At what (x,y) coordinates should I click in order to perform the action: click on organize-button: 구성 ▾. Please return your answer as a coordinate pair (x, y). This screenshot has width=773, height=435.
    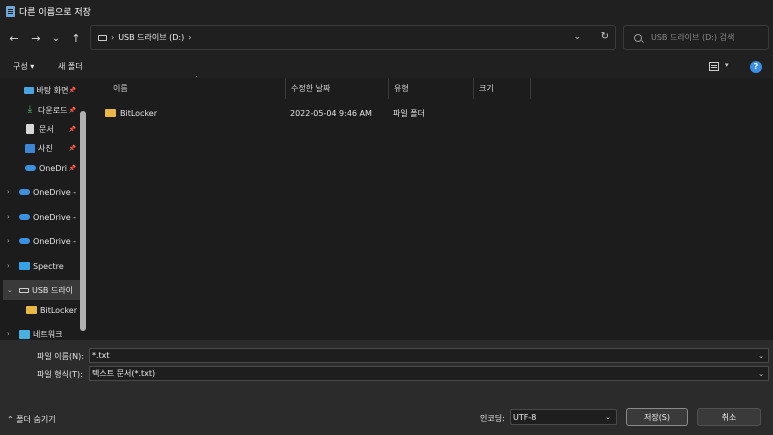
    Looking at the image, I should click on (23, 66).